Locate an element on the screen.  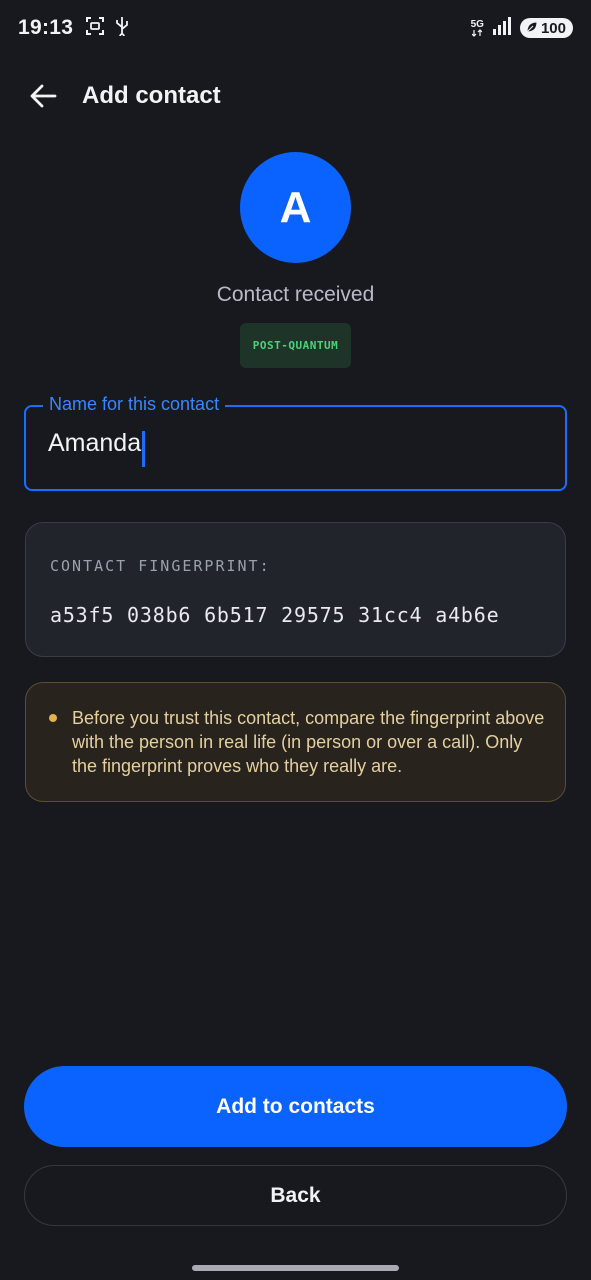
warning-dot-icon is located at coordinates (53, 718).